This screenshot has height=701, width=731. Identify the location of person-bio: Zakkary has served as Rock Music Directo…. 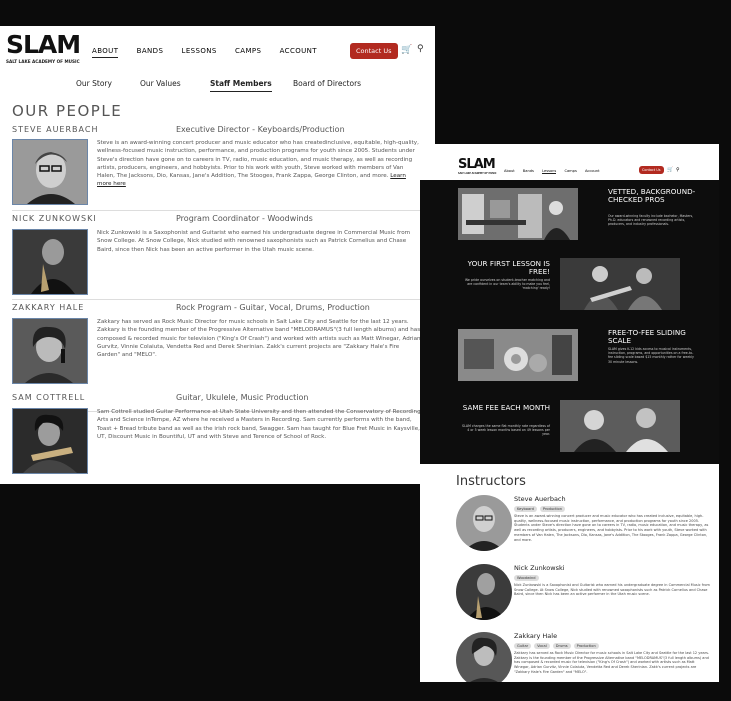
(259, 339).